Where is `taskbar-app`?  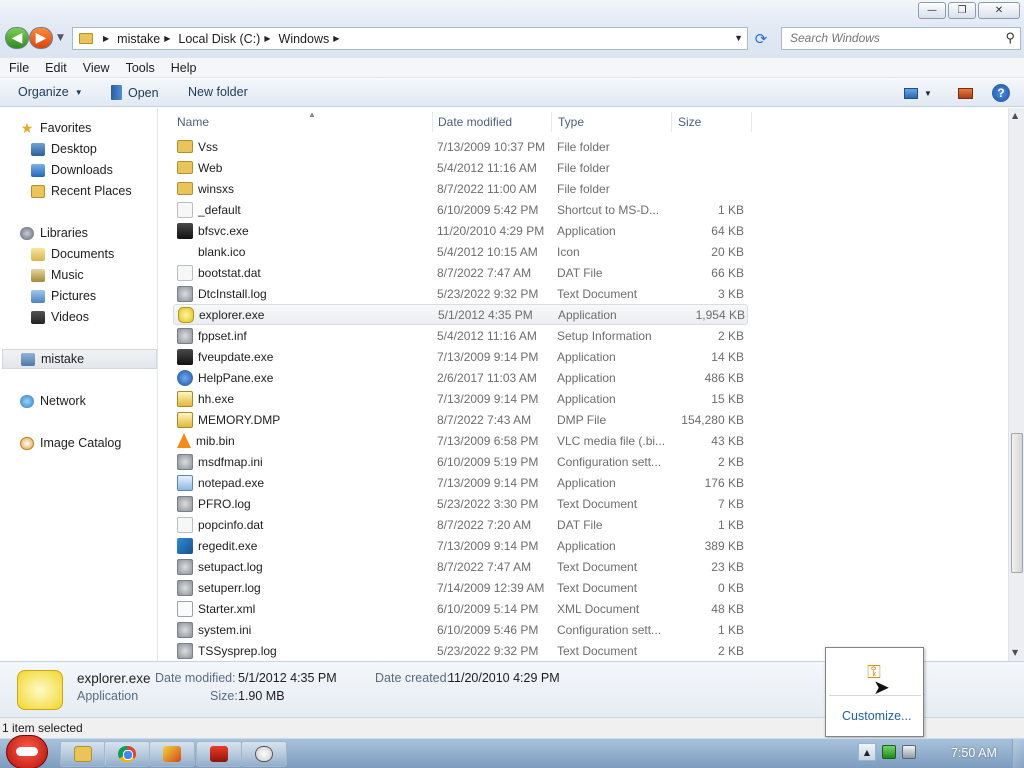
taskbar-app is located at coordinates (219, 754).